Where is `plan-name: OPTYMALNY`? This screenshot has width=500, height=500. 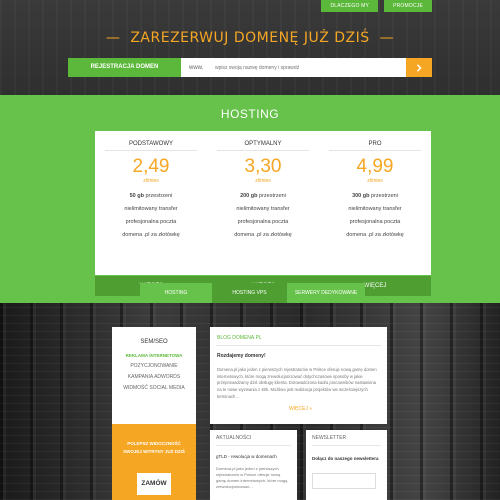
plan-name: OPTYMALNY is located at coordinates (263, 141).